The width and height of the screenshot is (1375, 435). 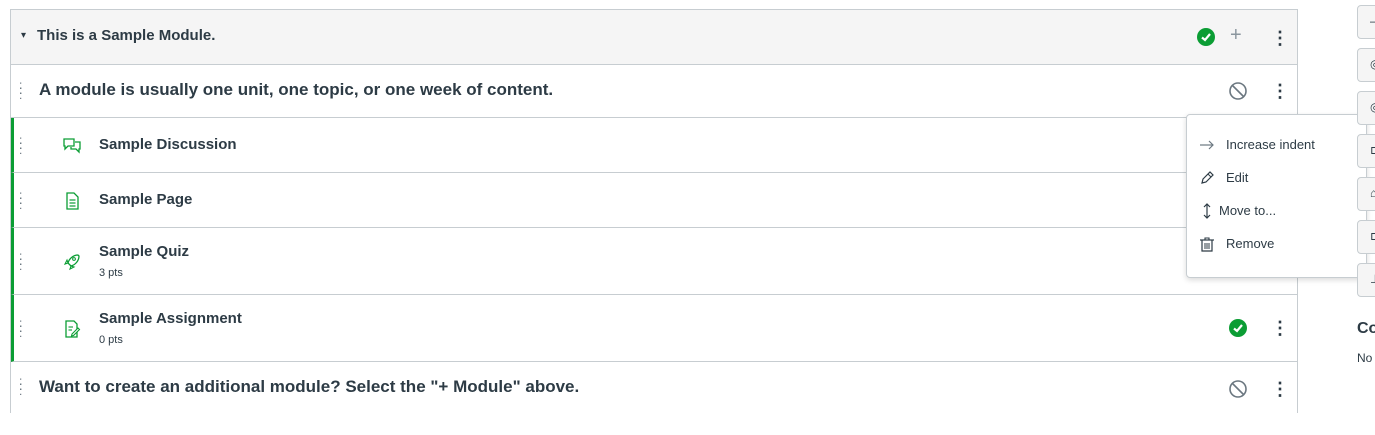 I want to click on sidebar-glyph-icon: –, so click(x=1372, y=21).